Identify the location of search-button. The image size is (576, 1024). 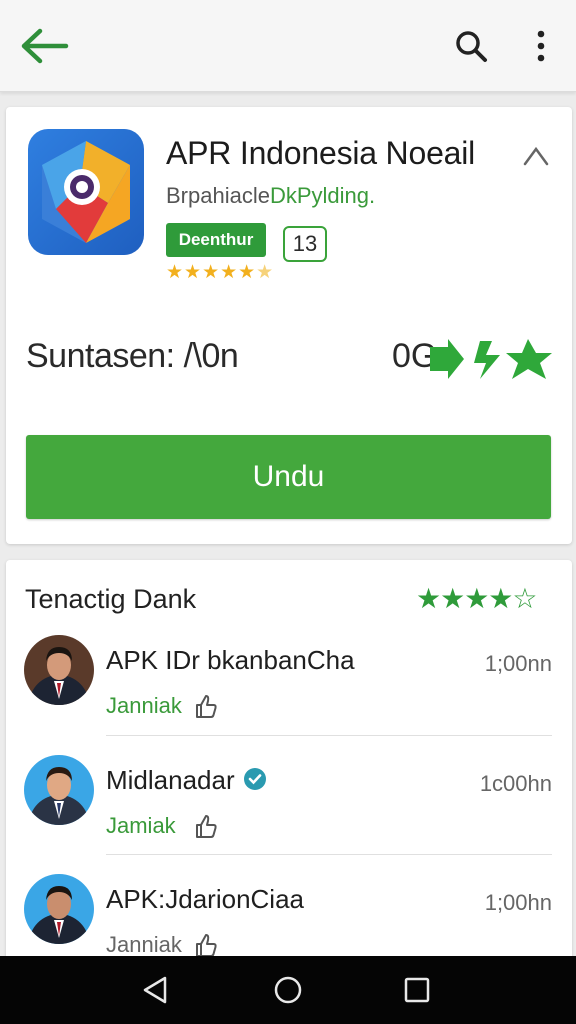
(471, 46).